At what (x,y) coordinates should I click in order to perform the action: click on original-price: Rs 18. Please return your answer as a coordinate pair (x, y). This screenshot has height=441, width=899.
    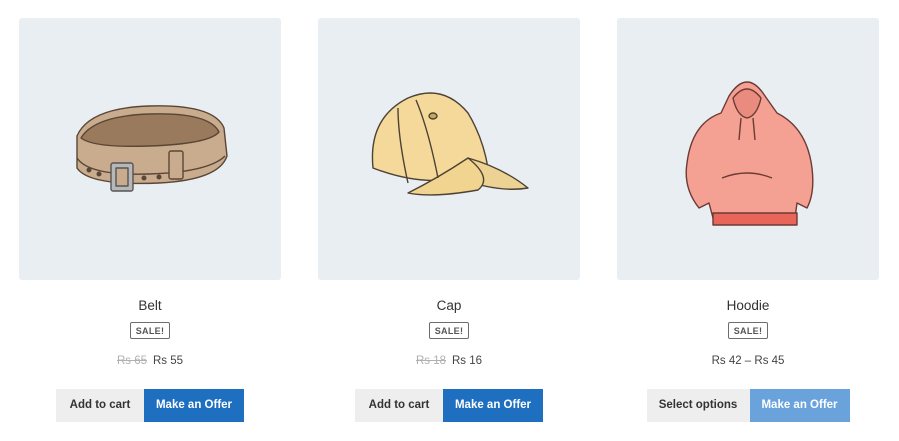
    Looking at the image, I should click on (430, 361).